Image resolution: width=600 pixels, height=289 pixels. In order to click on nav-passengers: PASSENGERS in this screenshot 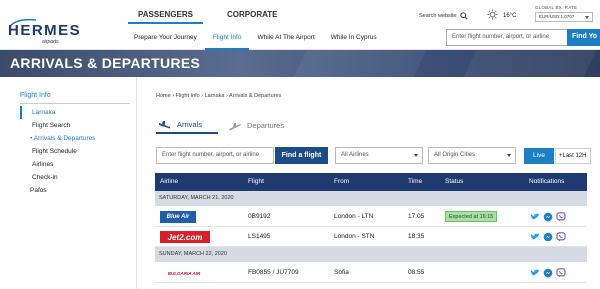, I will do `click(165, 17)`.